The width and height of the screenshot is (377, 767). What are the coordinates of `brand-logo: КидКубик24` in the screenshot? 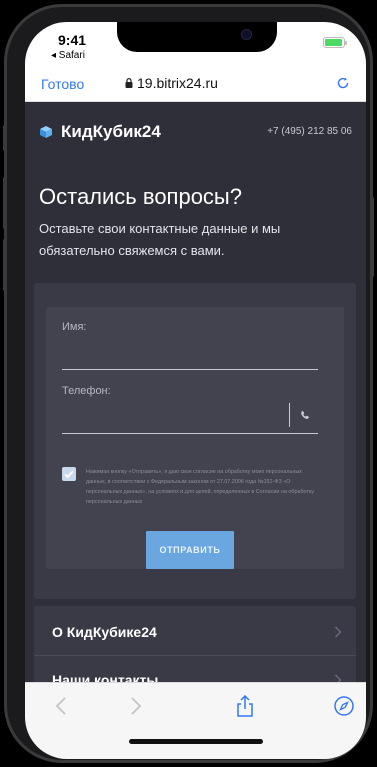 It's located at (100, 132).